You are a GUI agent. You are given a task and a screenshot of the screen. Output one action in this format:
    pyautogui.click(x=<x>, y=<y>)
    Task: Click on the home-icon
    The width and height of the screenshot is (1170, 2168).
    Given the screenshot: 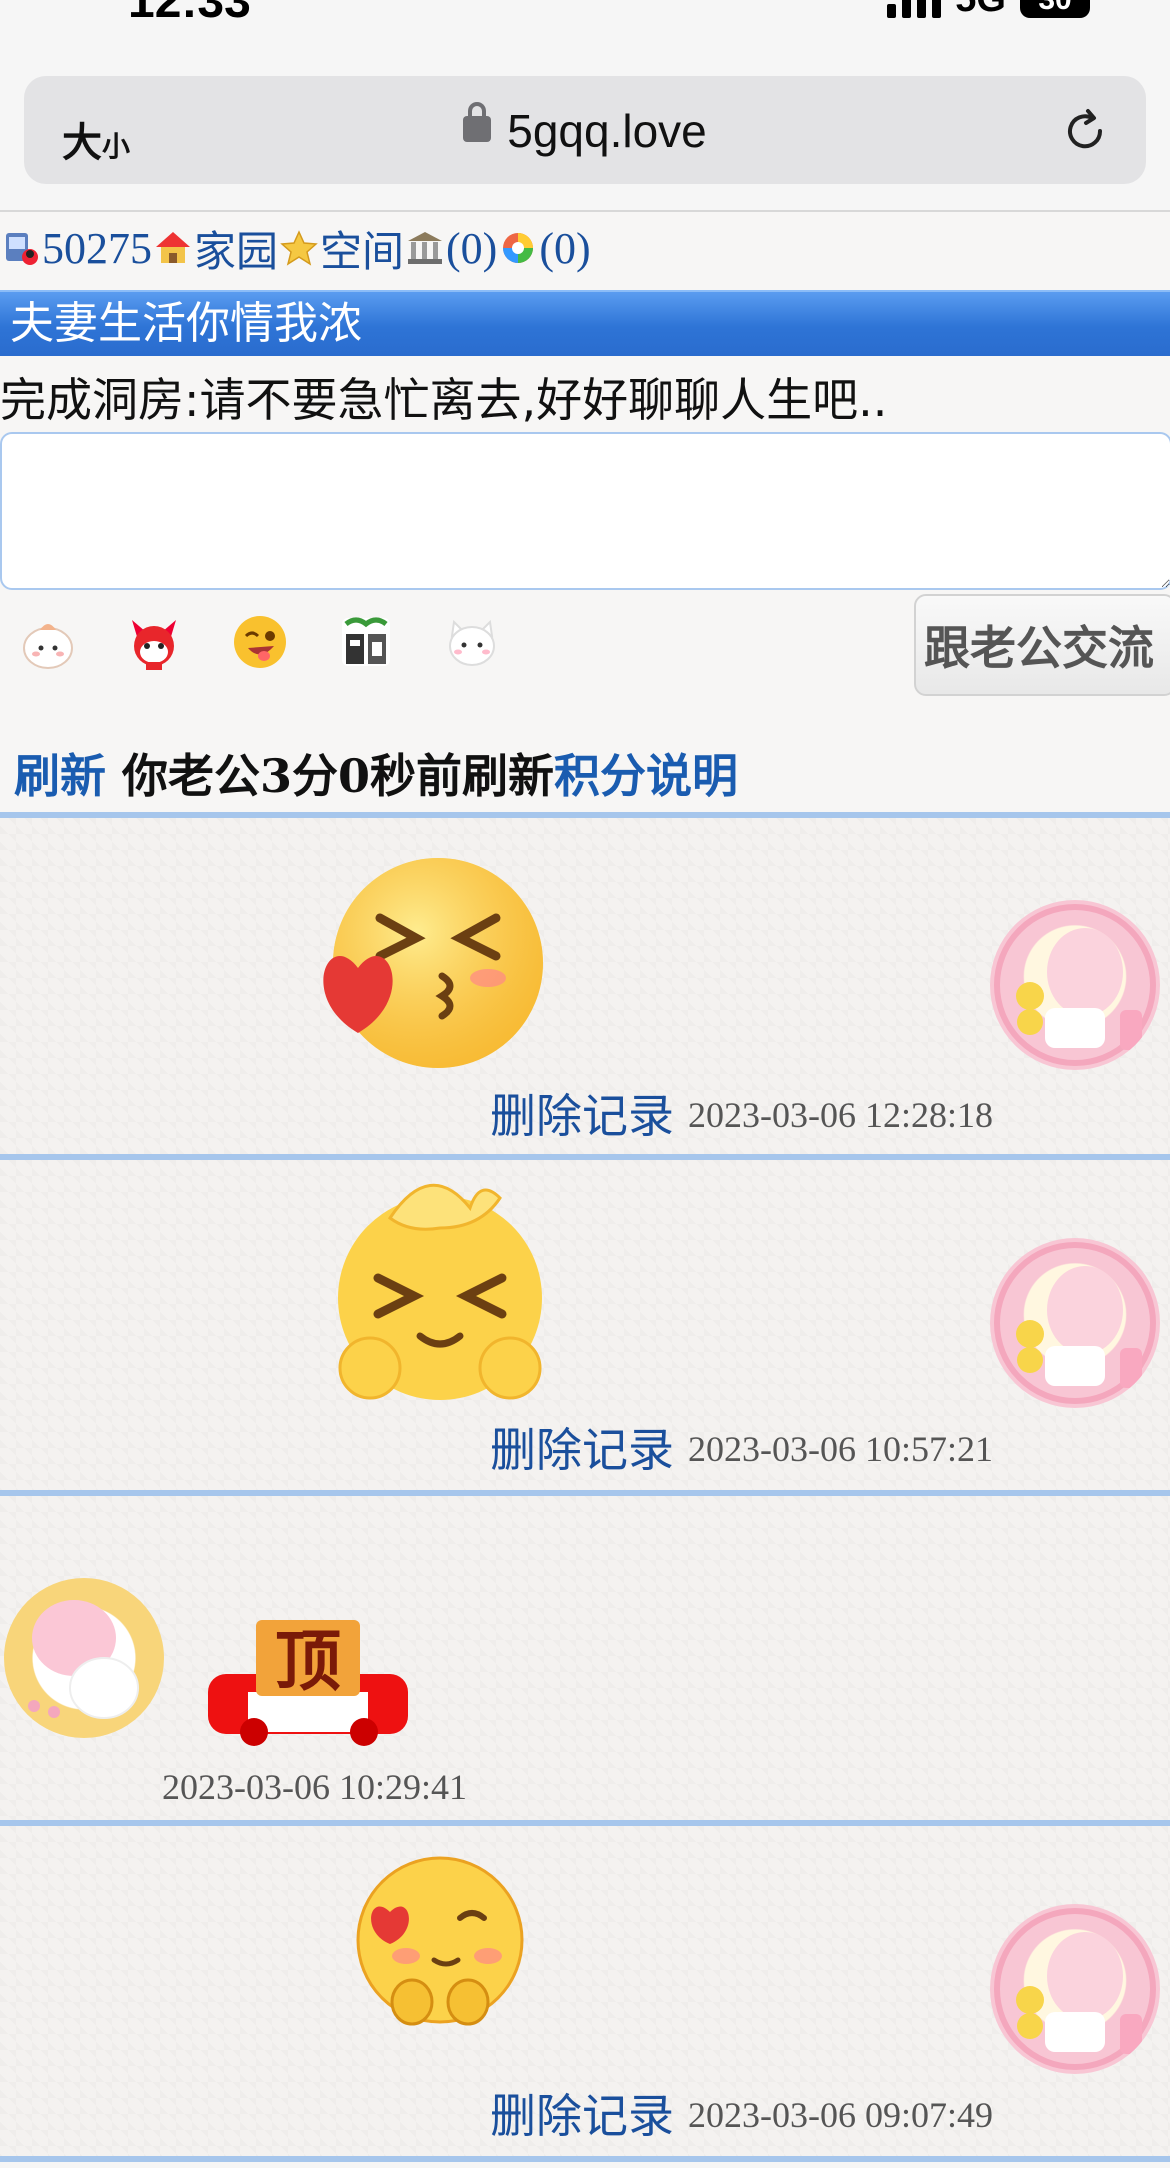 What is the action you would take?
    pyautogui.click(x=173, y=247)
    